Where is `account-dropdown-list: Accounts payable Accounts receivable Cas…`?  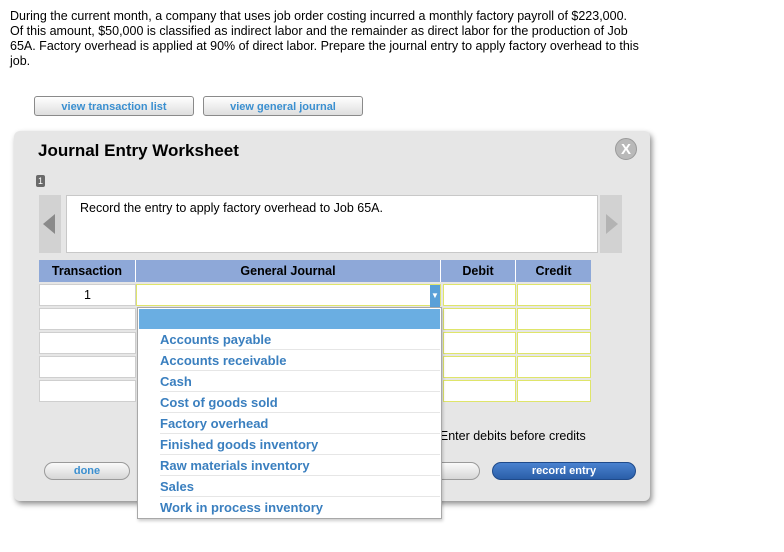 account-dropdown-list: Accounts payable Accounts receivable Cas… is located at coordinates (289, 413).